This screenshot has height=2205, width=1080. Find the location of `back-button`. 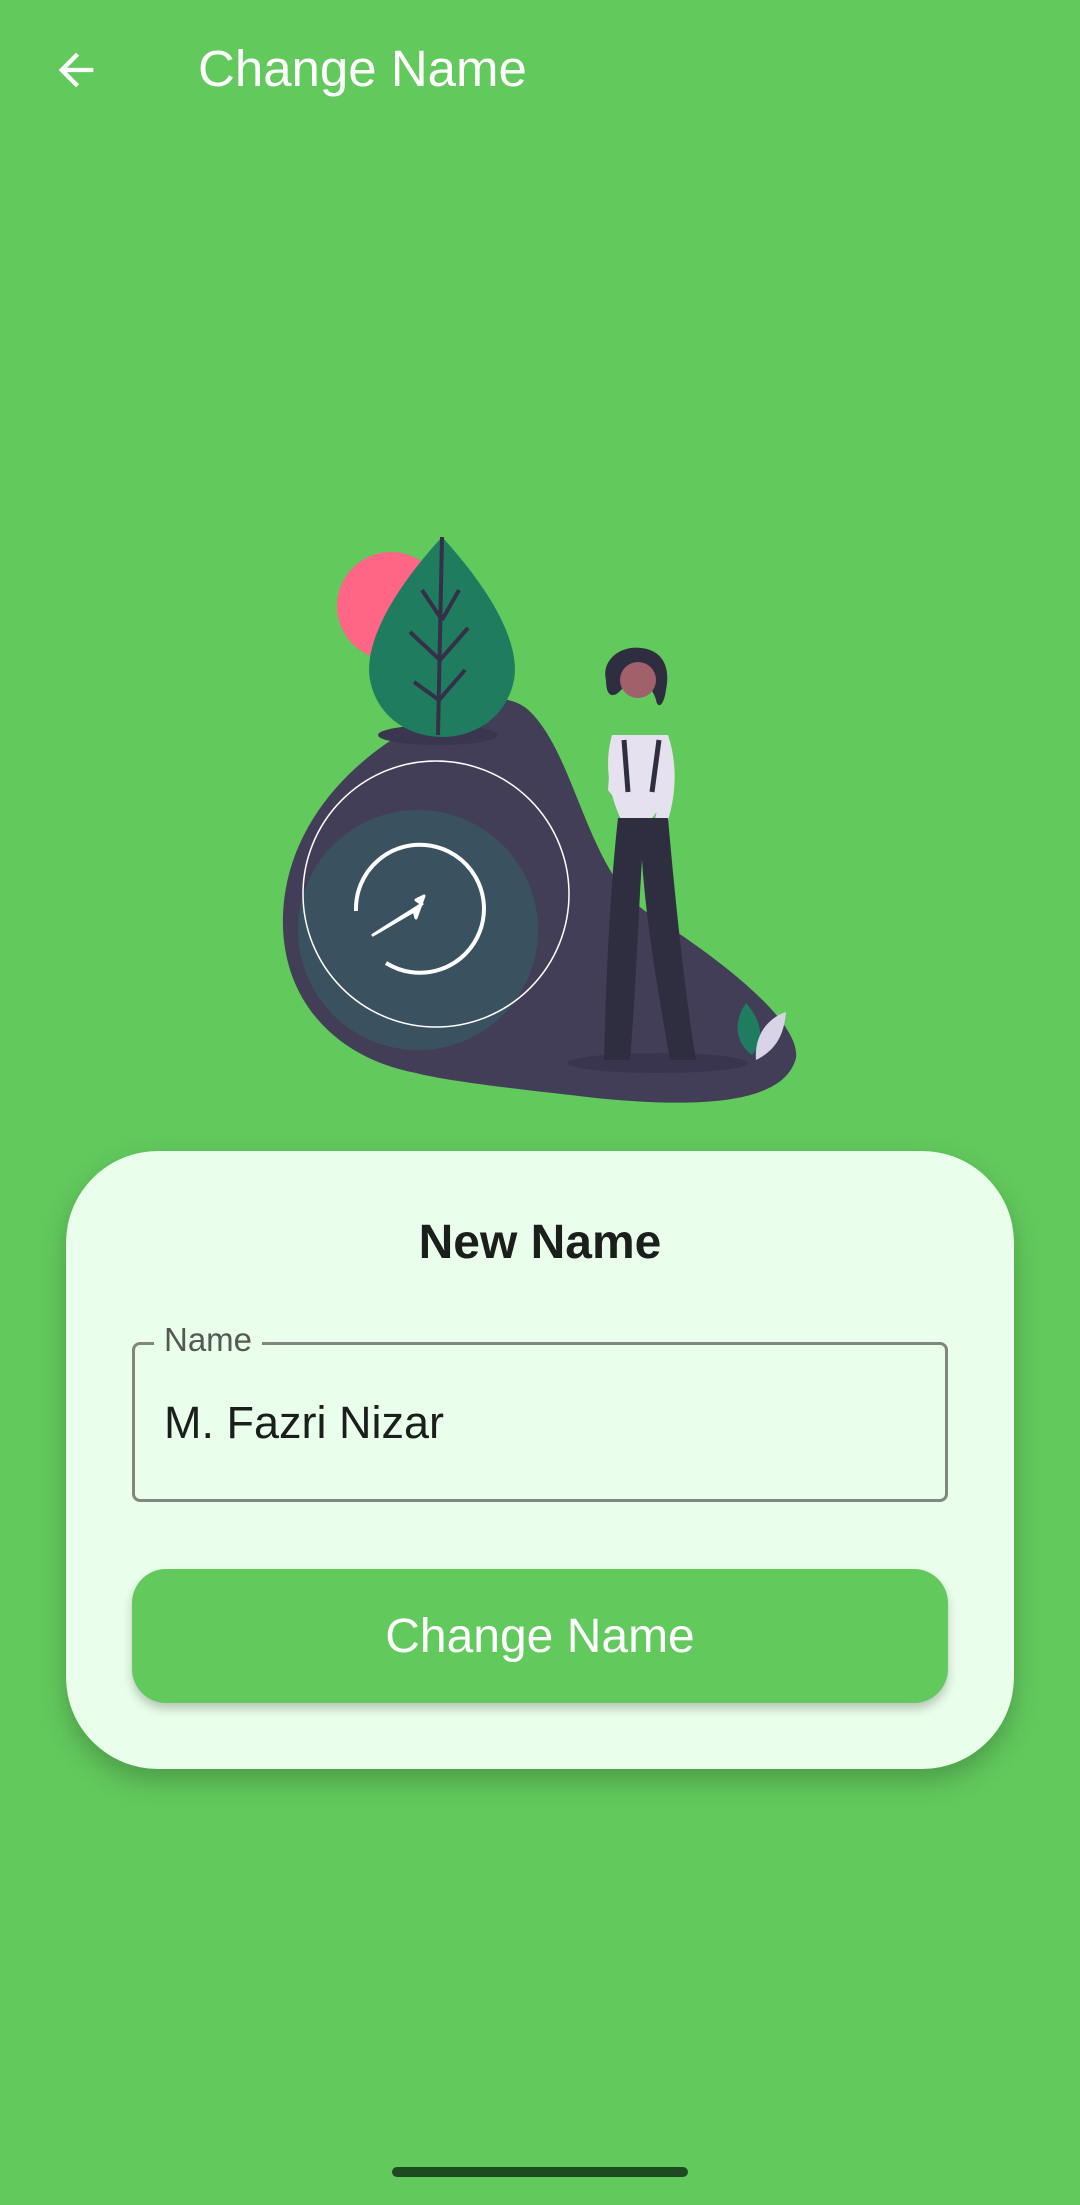

back-button is located at coordinates (76, 70).